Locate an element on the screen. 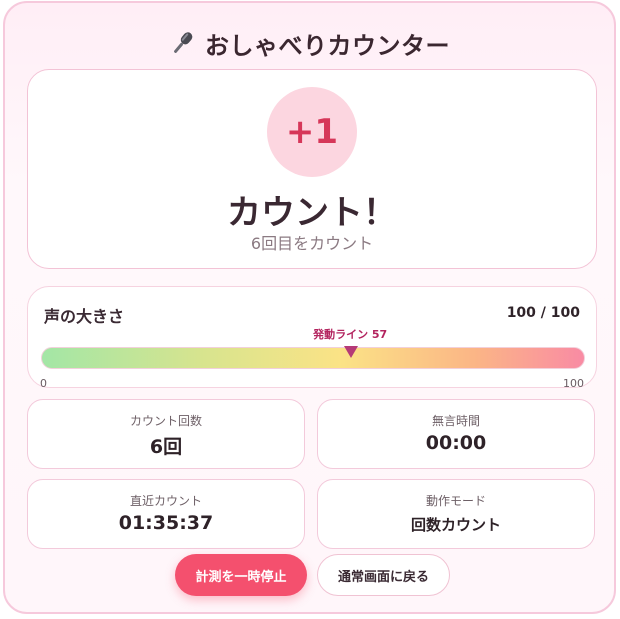 This screenshot has width=620, height=619. volume-label: 声の大きさ is located at coordinates (84, 316).